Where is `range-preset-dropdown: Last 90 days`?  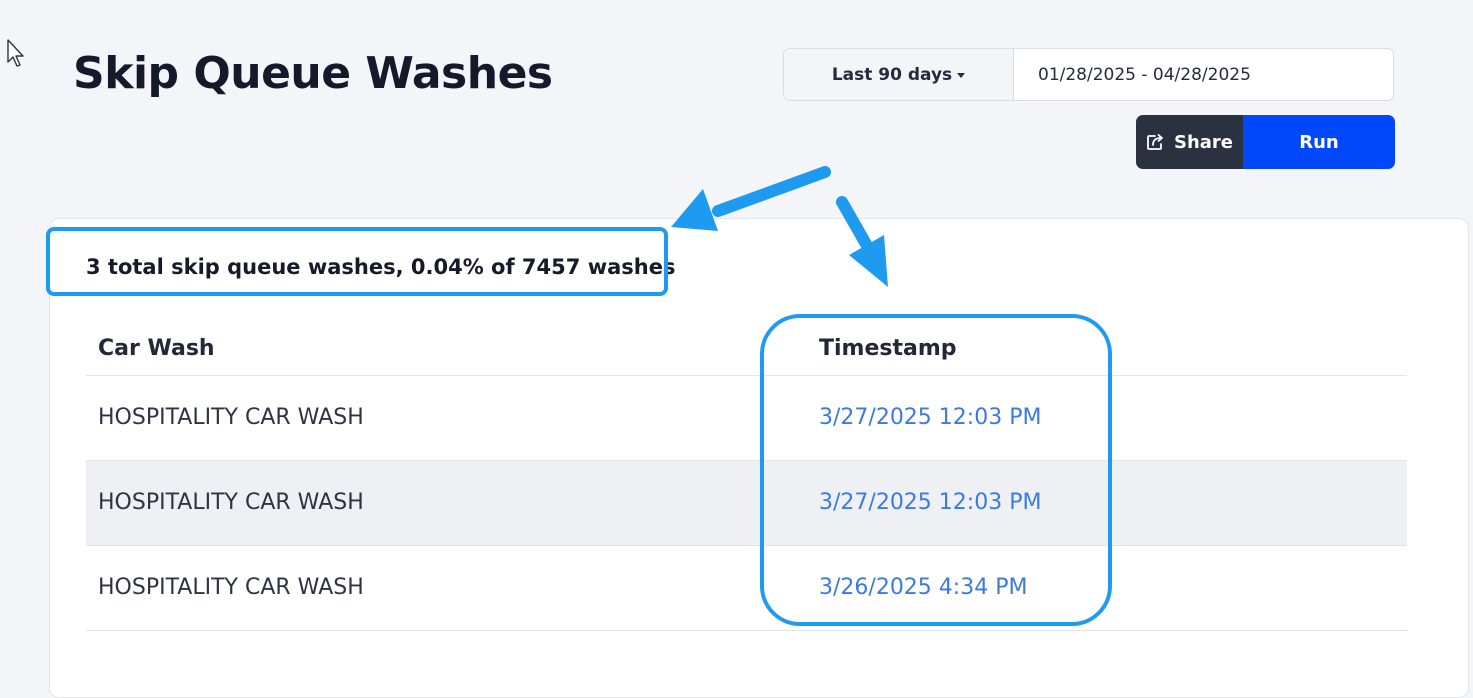 range-preset-dropdown: Last 90 days is located at coordinates (899, 74).